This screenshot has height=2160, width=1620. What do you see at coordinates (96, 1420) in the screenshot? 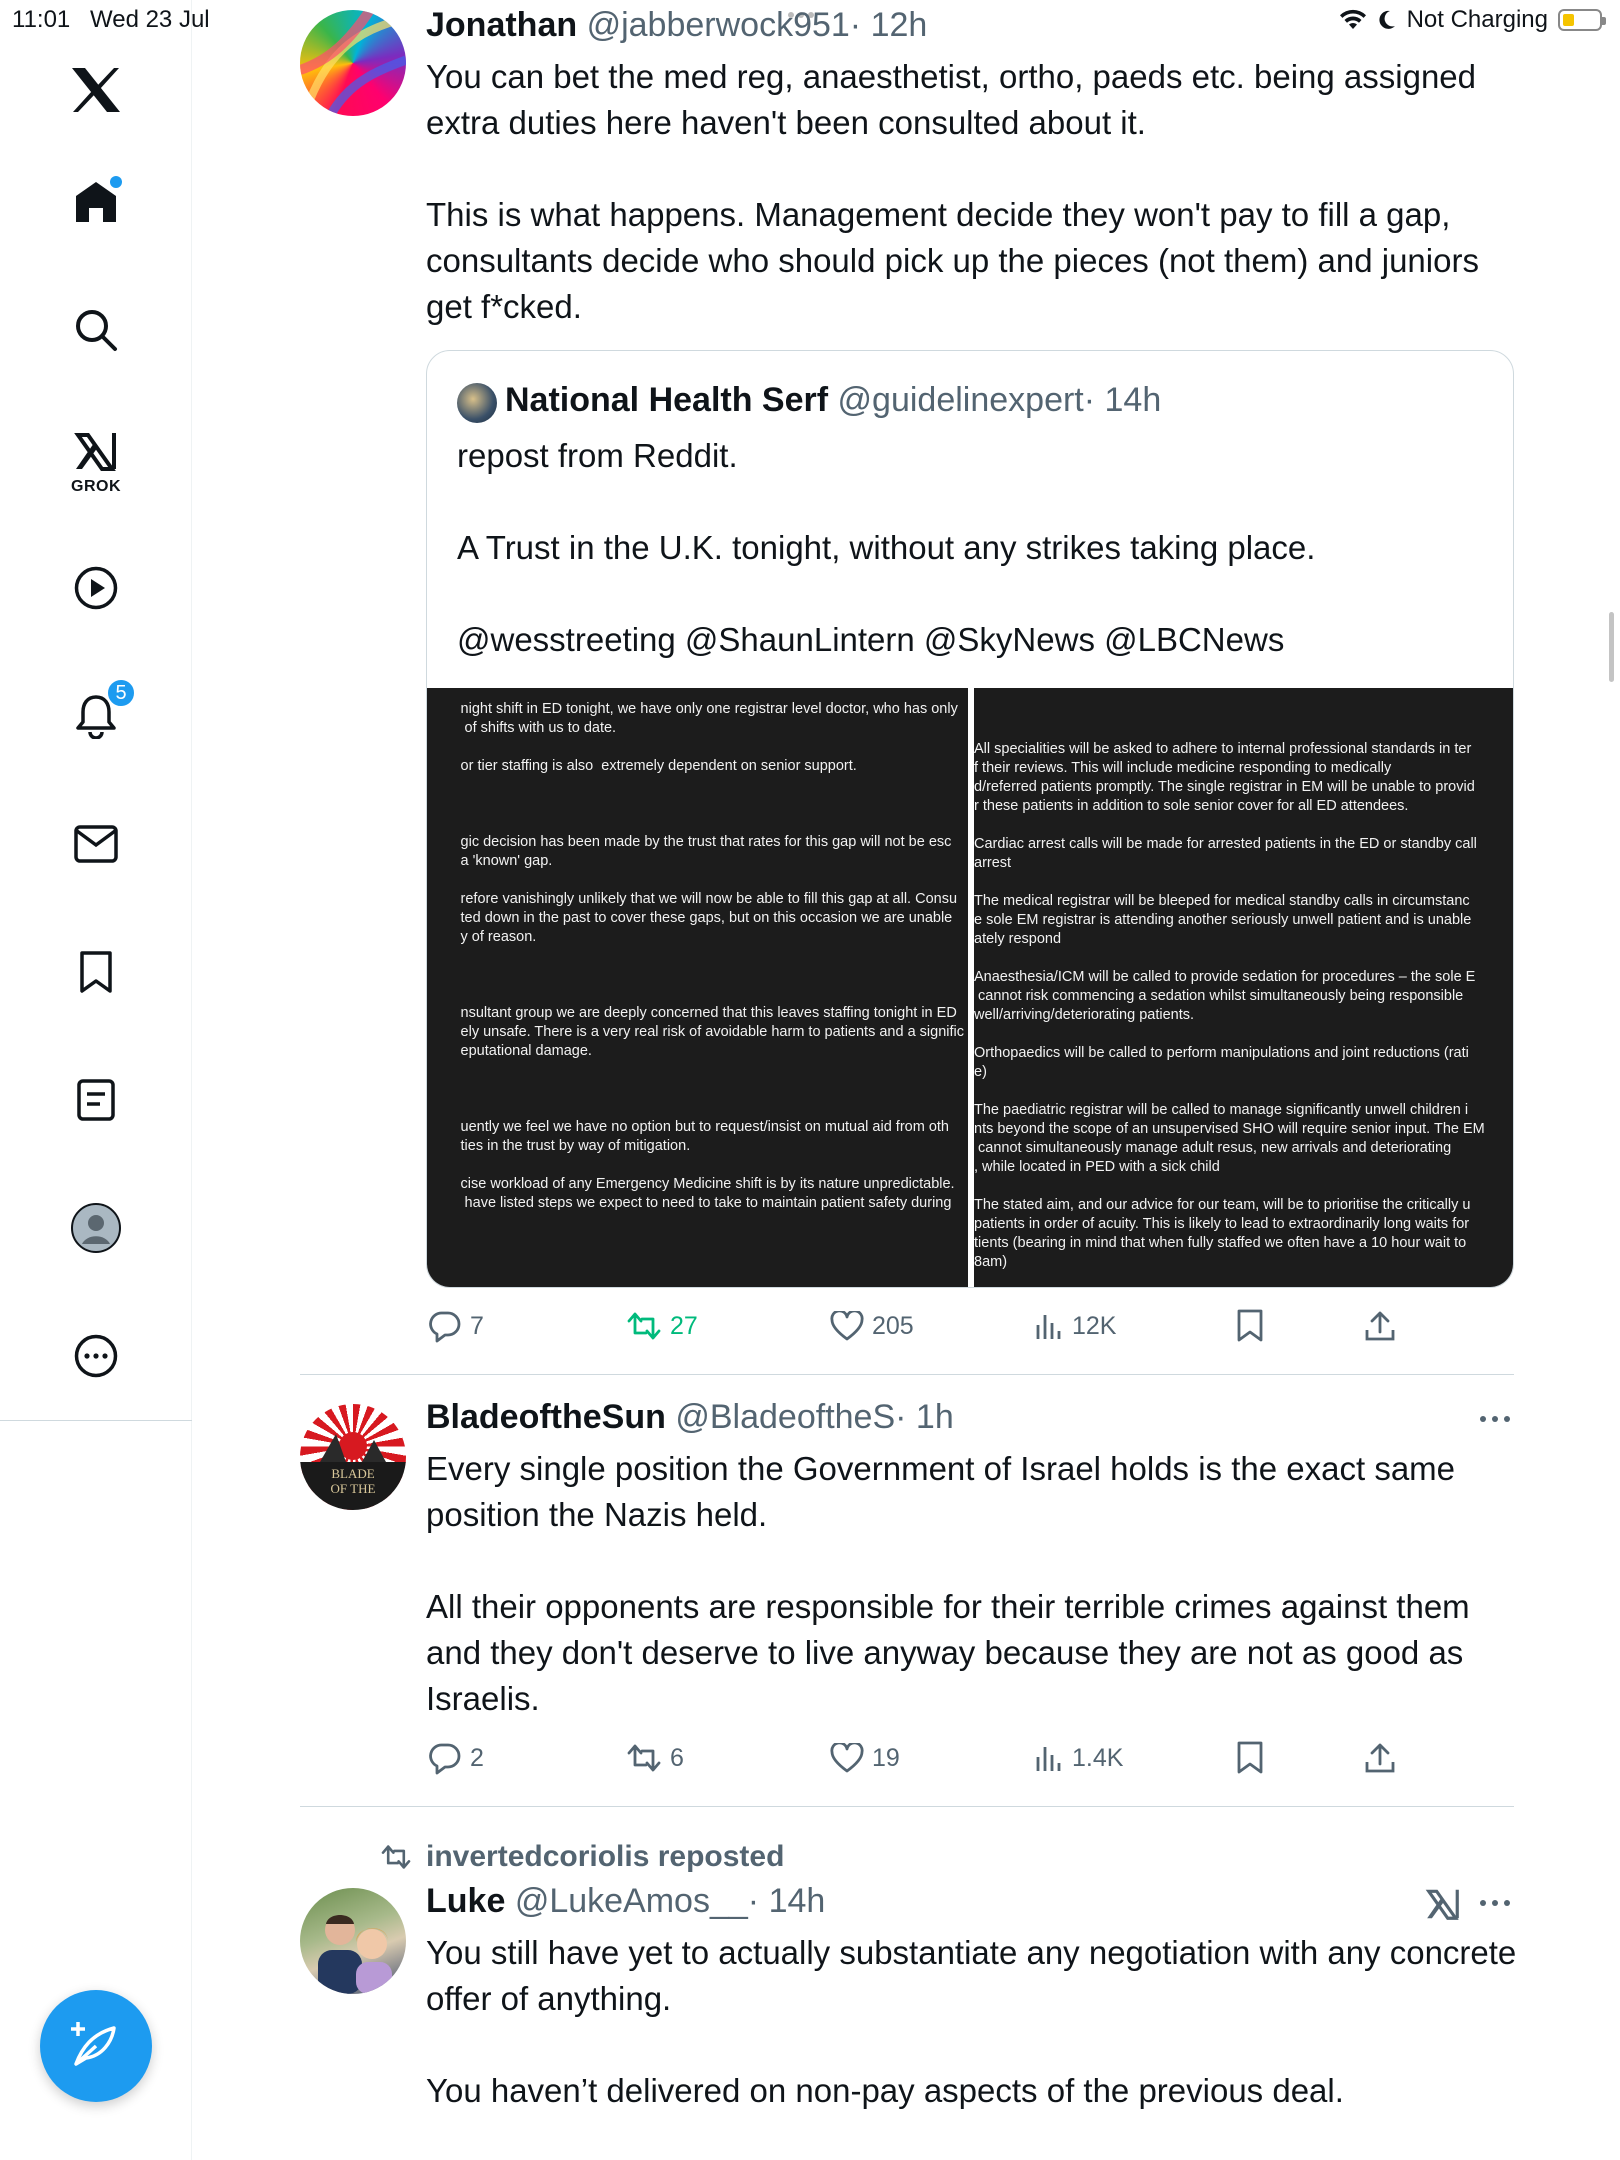
I see `sidebar-divider` at bounding box center [96, 1420].